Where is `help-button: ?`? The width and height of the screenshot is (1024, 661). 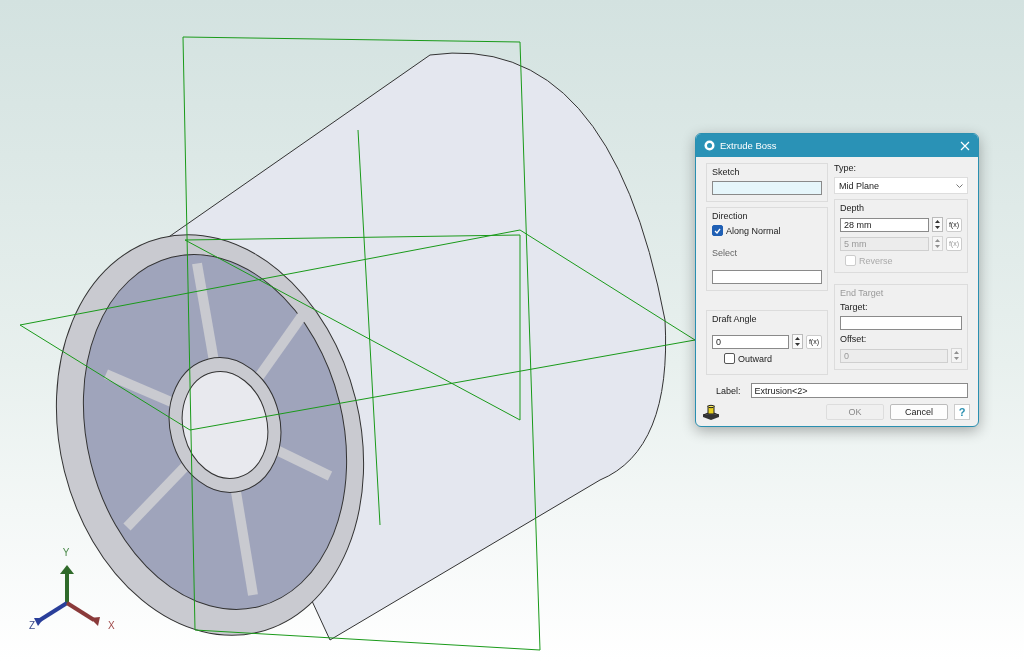
help-button: ? is located at coordinates (962, 412).